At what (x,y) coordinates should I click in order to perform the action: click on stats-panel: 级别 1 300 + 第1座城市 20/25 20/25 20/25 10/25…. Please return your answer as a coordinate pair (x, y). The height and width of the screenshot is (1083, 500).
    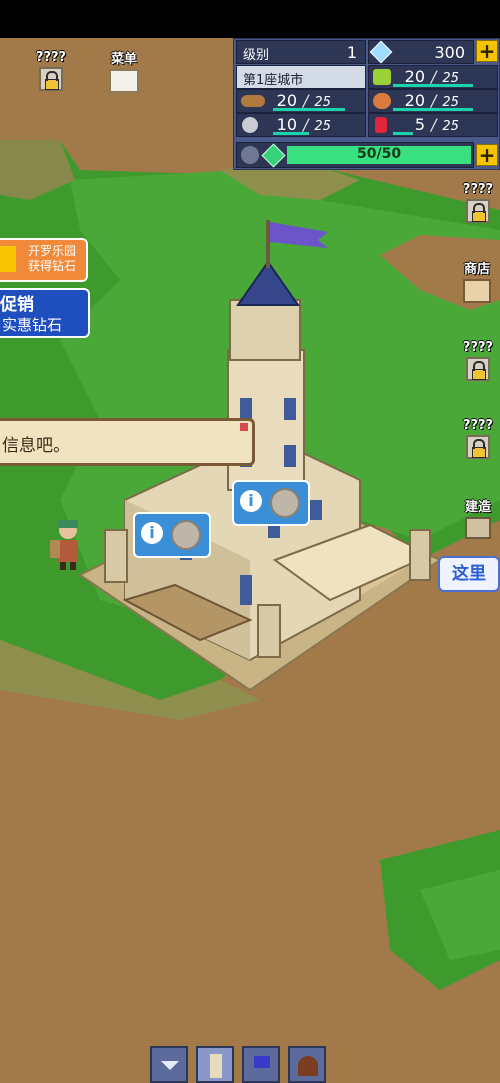
    Looking at the image, I should click on (366, 104).